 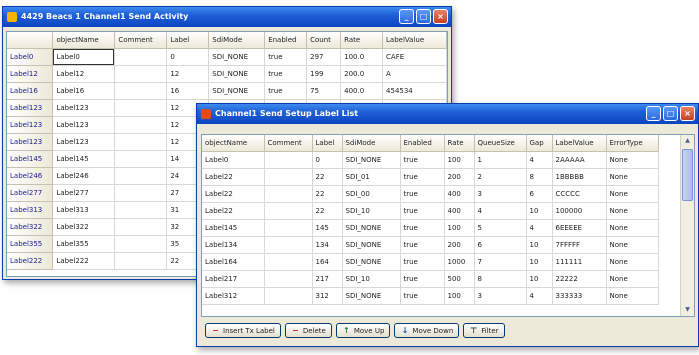 I want to click on table-cell: 217, so click(x=327, y=279).